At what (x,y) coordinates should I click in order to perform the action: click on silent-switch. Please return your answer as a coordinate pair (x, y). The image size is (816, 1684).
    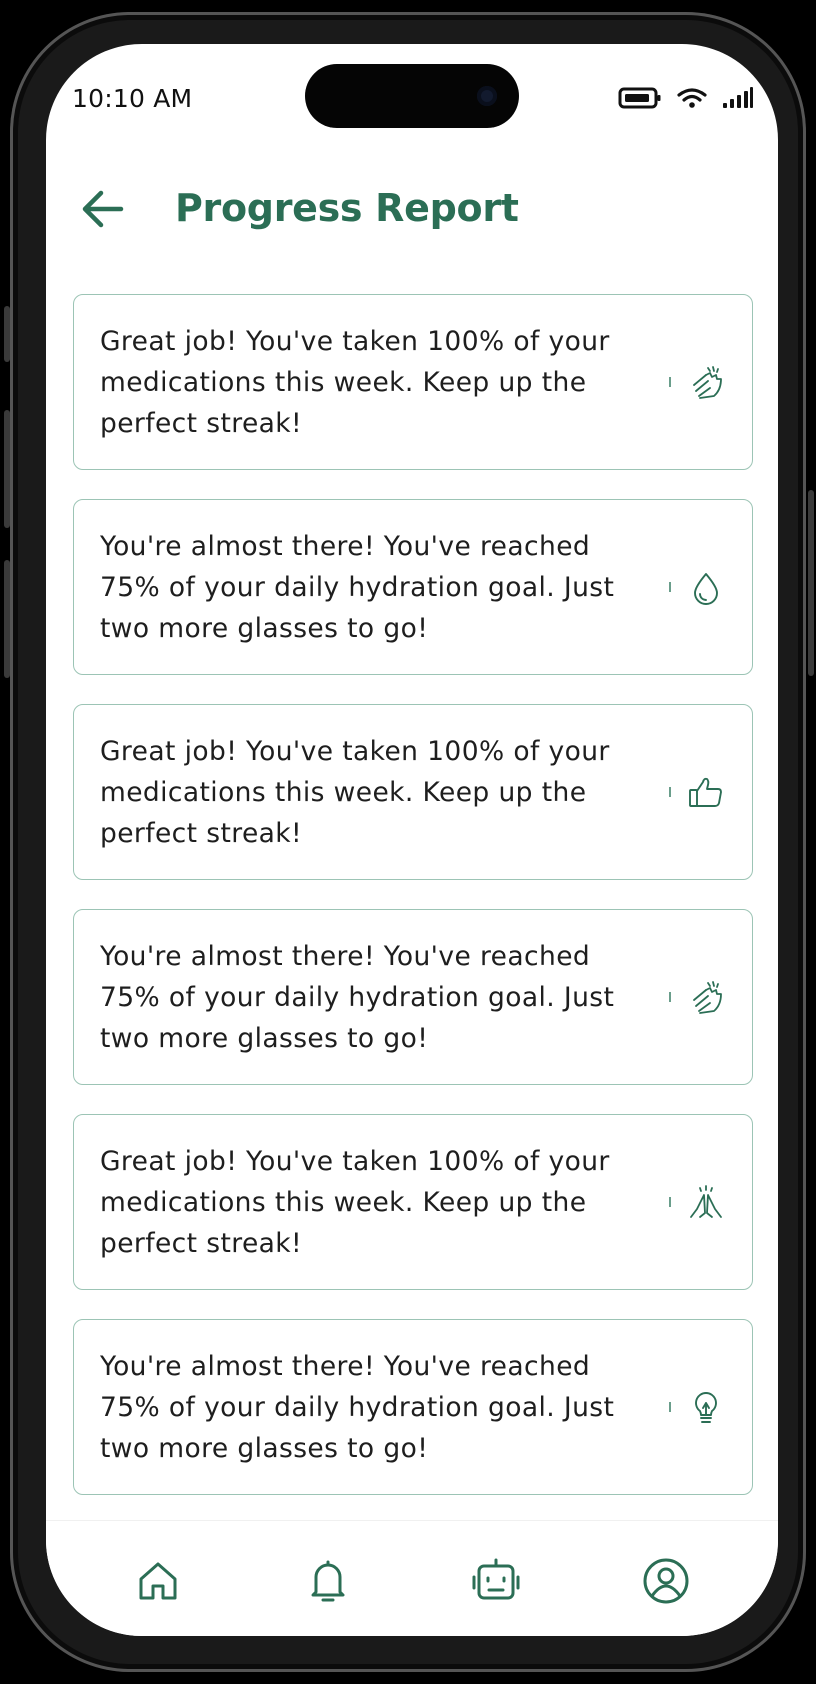
    Looking at the image, I should click on (7, 334).